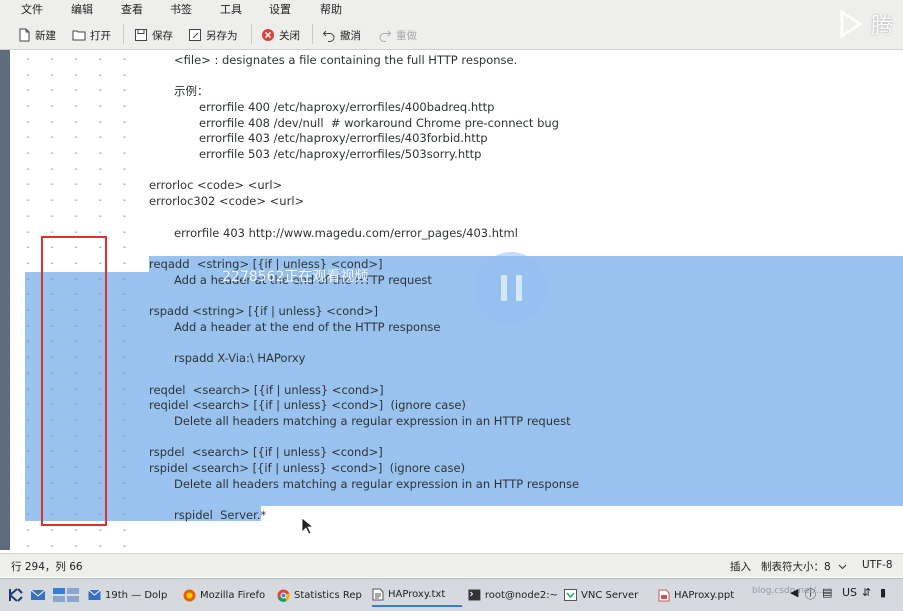 The width and height of the screenshot is (903, 611). Describe the element at coordinates (67, 595) in the screenshot. I see `desktop-pager-icon` at that location.